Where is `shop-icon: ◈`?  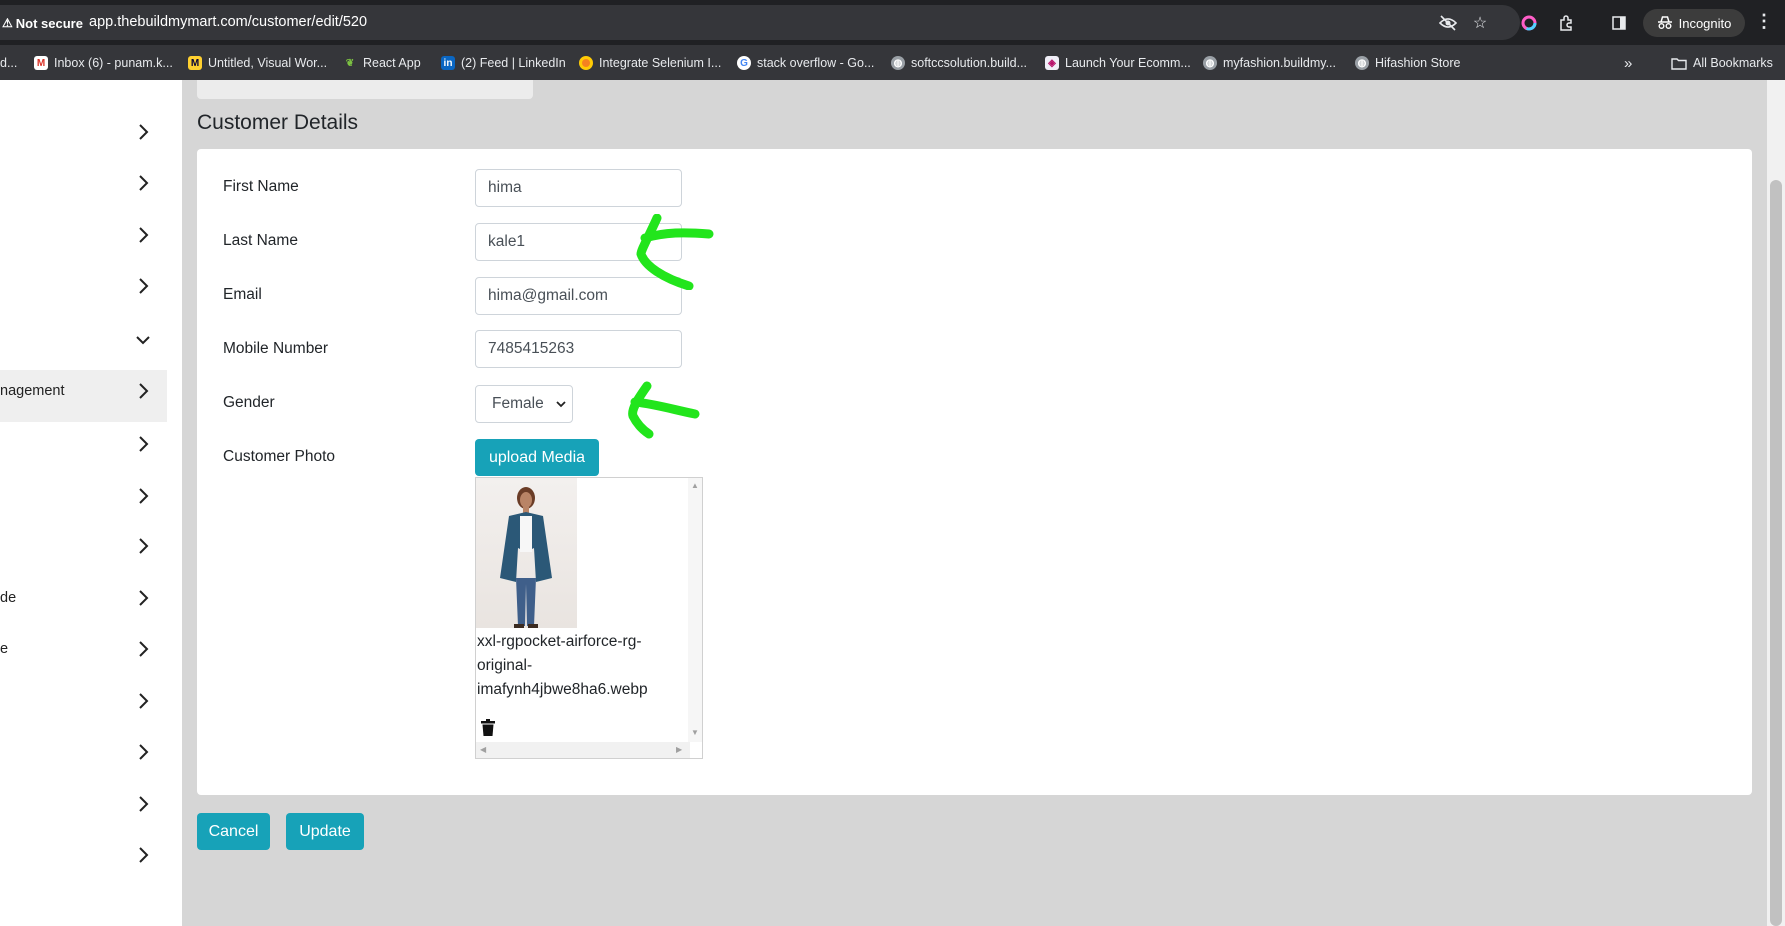 shop-icon: ◈ is located at coordinates (1052, 63).